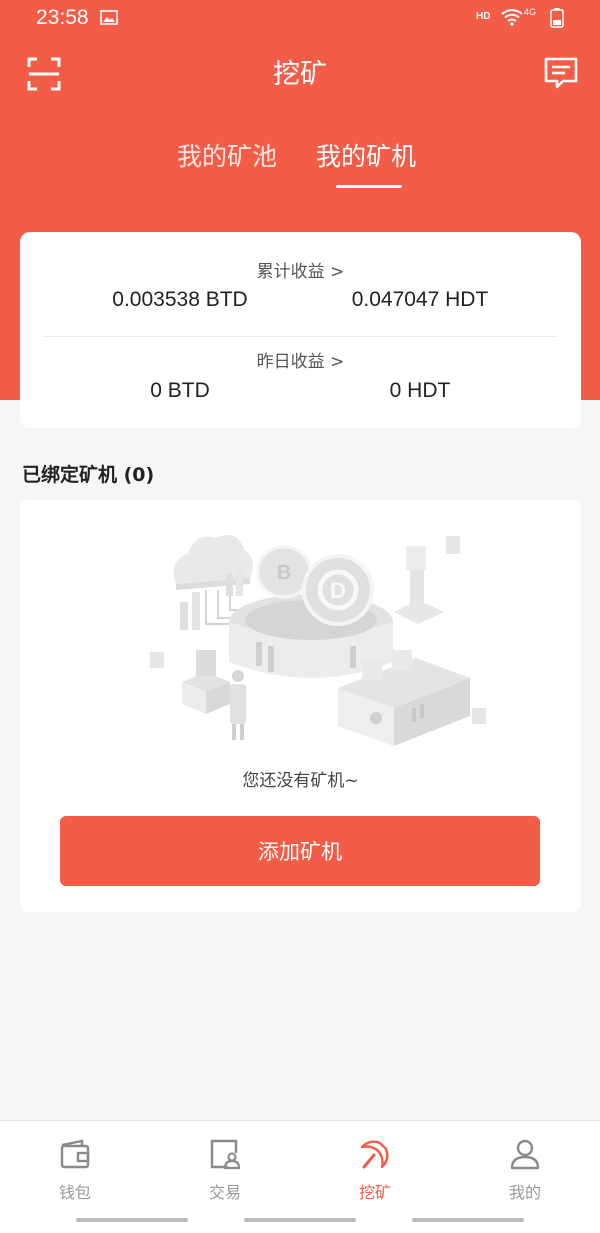 This screenshot has width=600, height=1233. I want to click on wallet-icon, so click(75, 1154).